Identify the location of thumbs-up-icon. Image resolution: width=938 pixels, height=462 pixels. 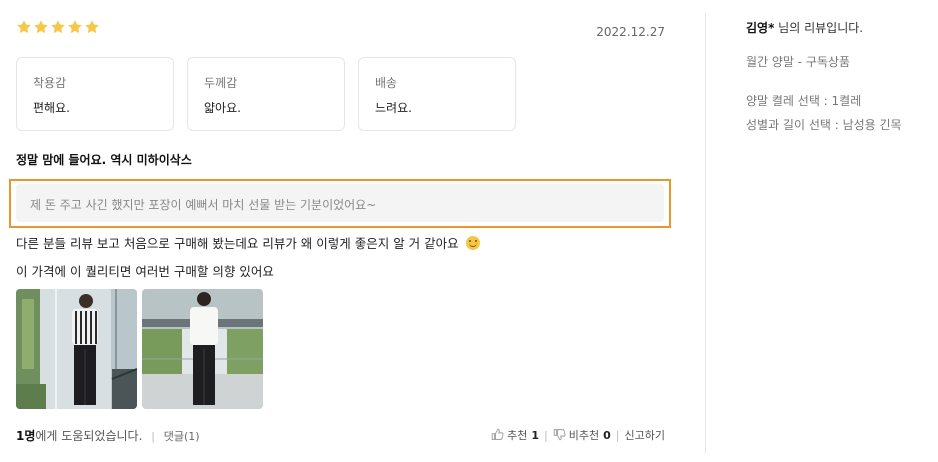
(497, 434).